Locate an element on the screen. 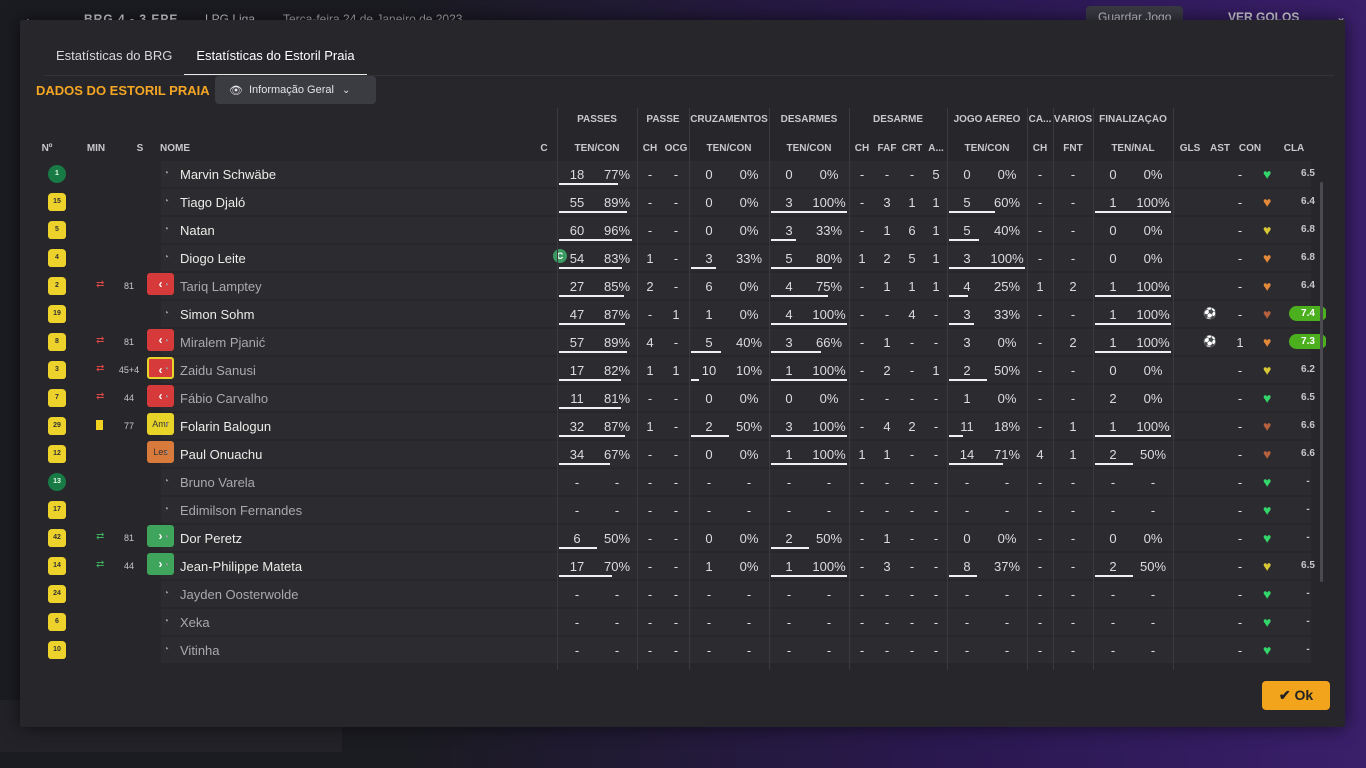 The image size is (1366, 768). player-name: Simon Sohm is located at coordinates (217, 314).